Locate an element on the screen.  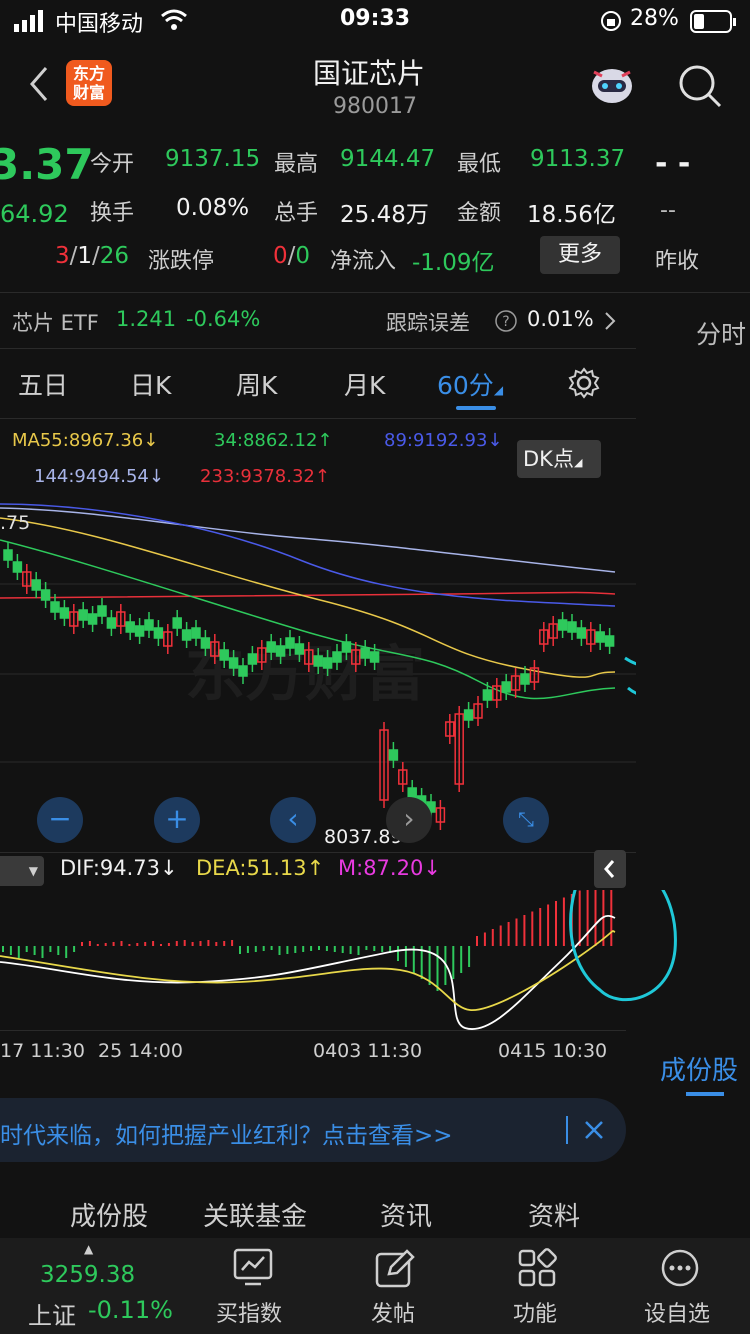
turnover-label: 换手 is located at coordinates (112, 213).